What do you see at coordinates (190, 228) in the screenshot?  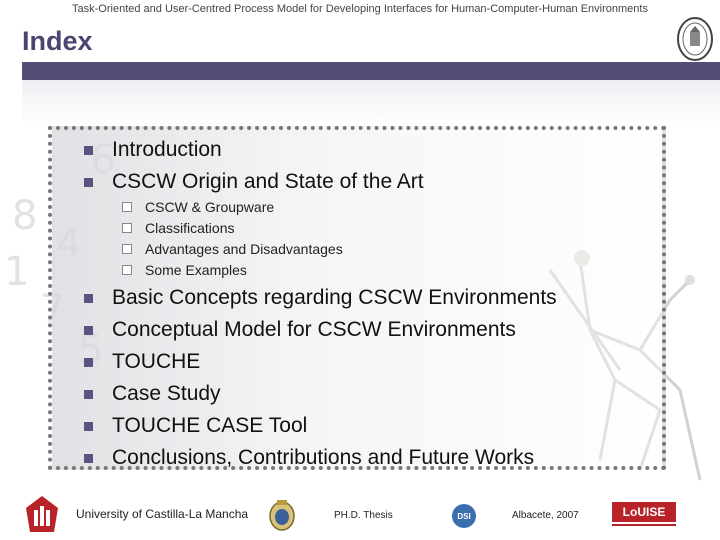 I see `index-subitem-label: Classifications` at bounding box center [190, 228].